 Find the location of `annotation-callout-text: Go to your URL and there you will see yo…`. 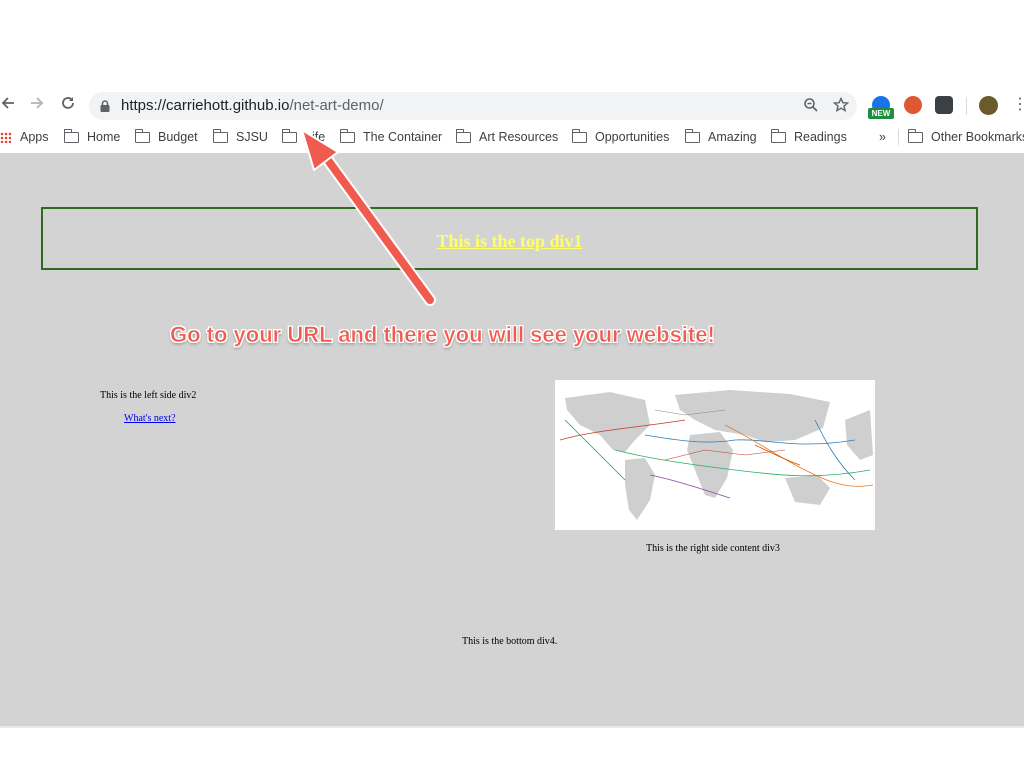

annotation-callout-text: Go to your URL and there you will see yo… is located at coordinates (442, 335).